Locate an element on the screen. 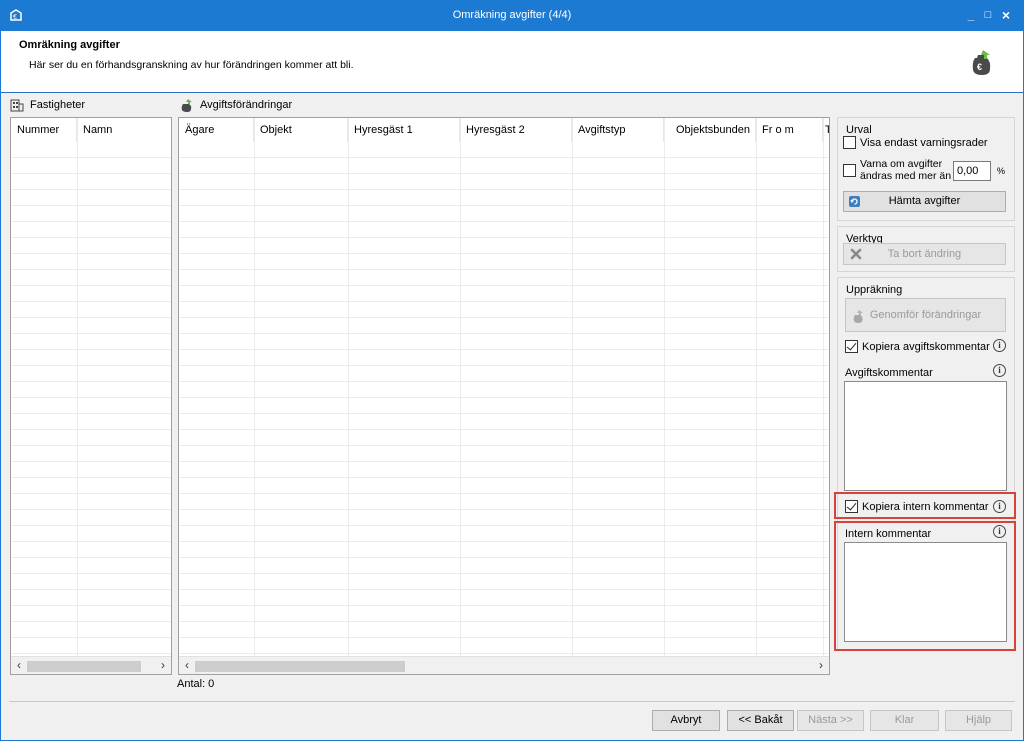  varna-label-line2: ändras med mer än is located at coordinates (906, 176).